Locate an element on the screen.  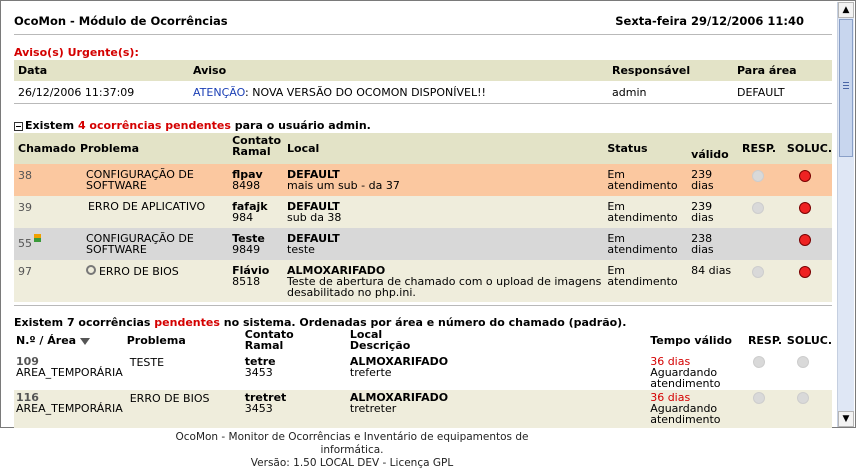
ticket-valido: 238 dias is located at coordinates (702, 244).